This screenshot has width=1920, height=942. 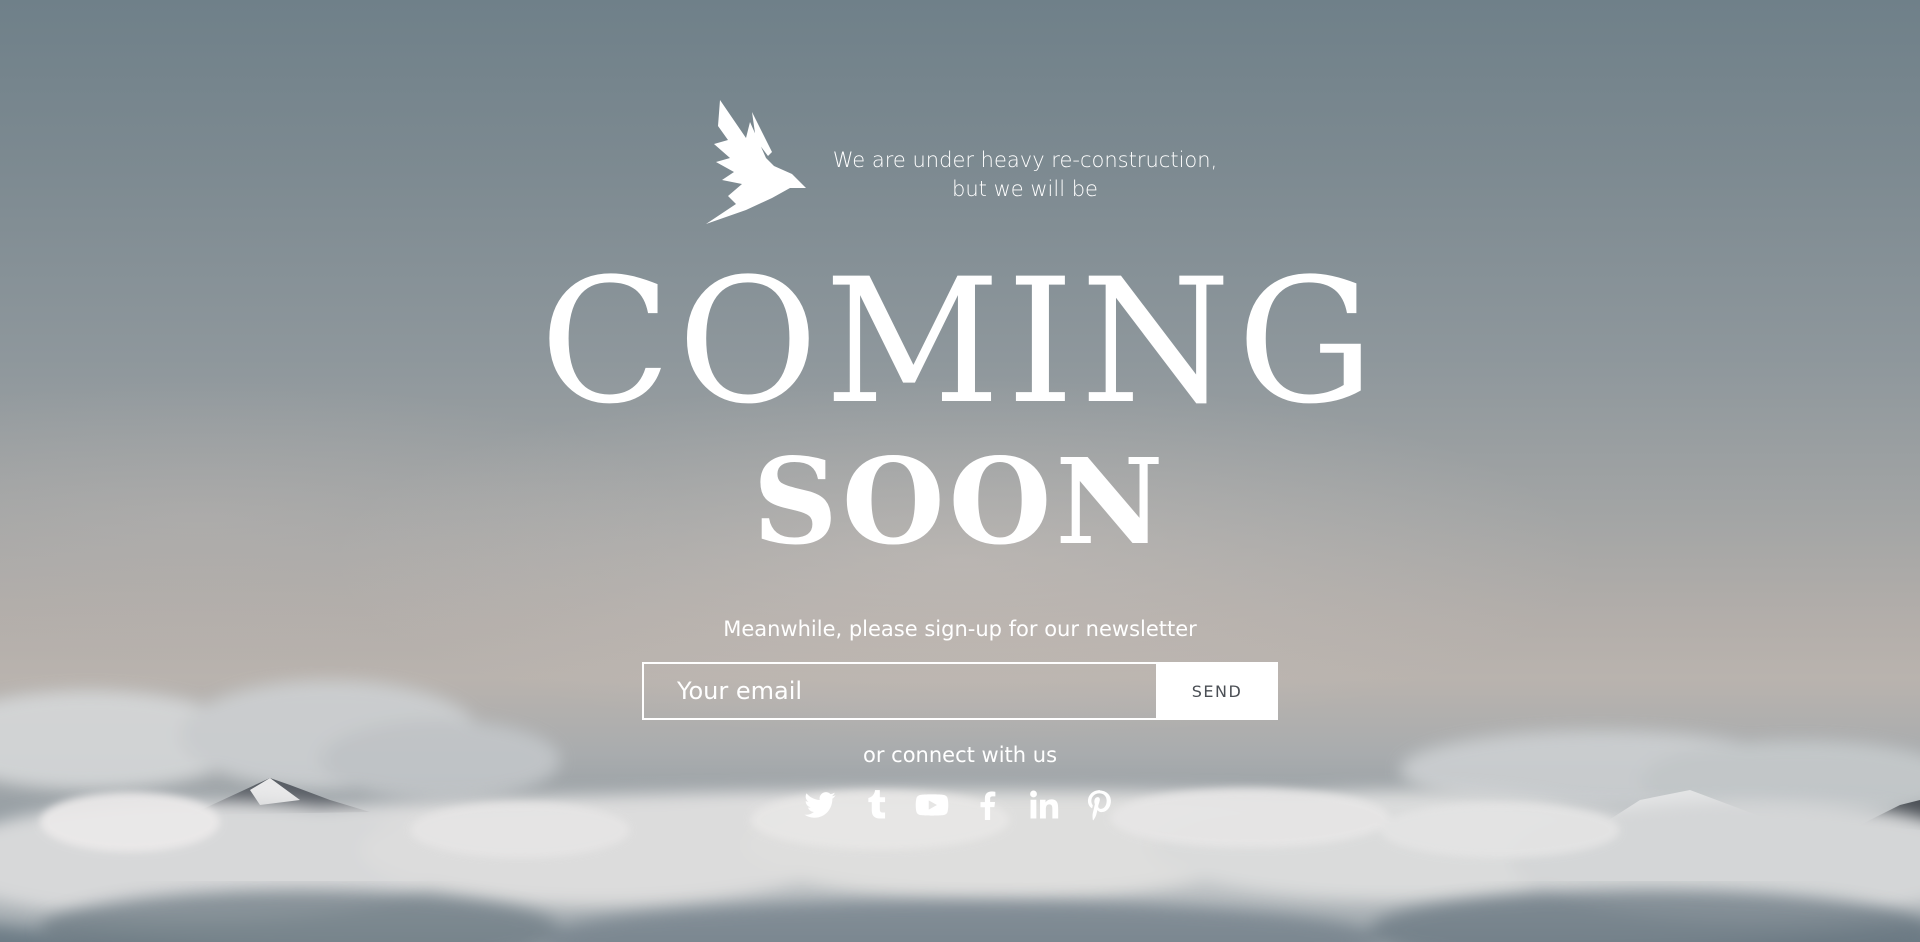 I want to click on headline-soon: SOON, so click(x=960, y=501).